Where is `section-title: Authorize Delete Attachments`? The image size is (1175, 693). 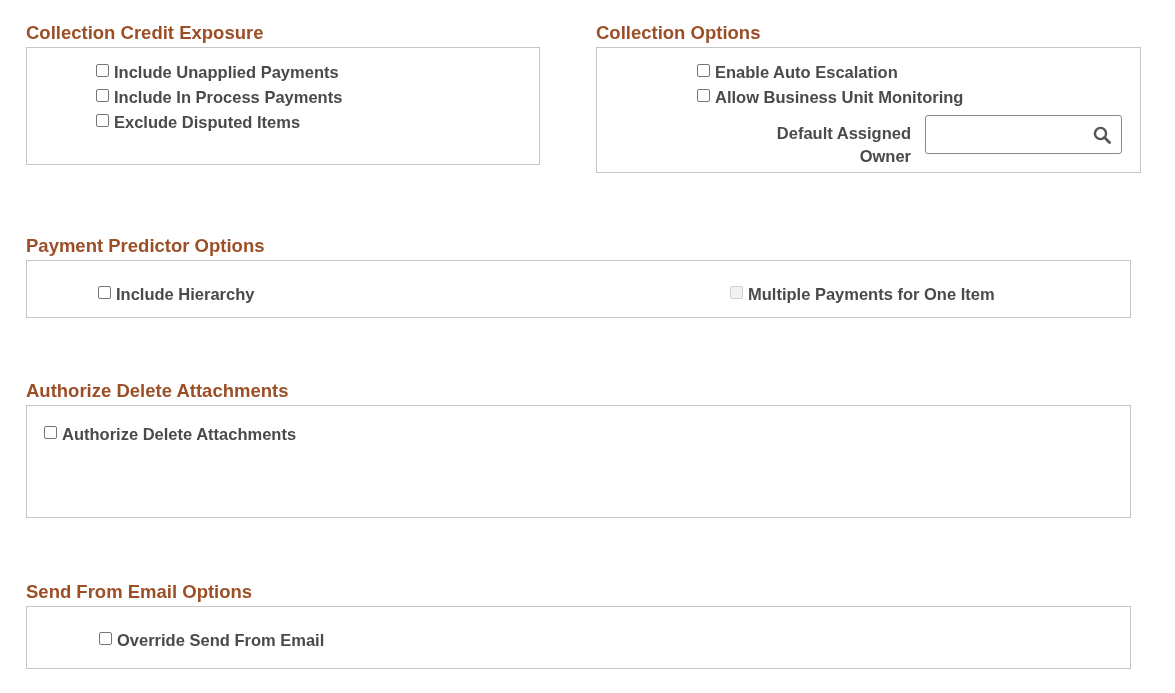 section-title: Authorize Delete Attachments is located at coordinates (158, 391).